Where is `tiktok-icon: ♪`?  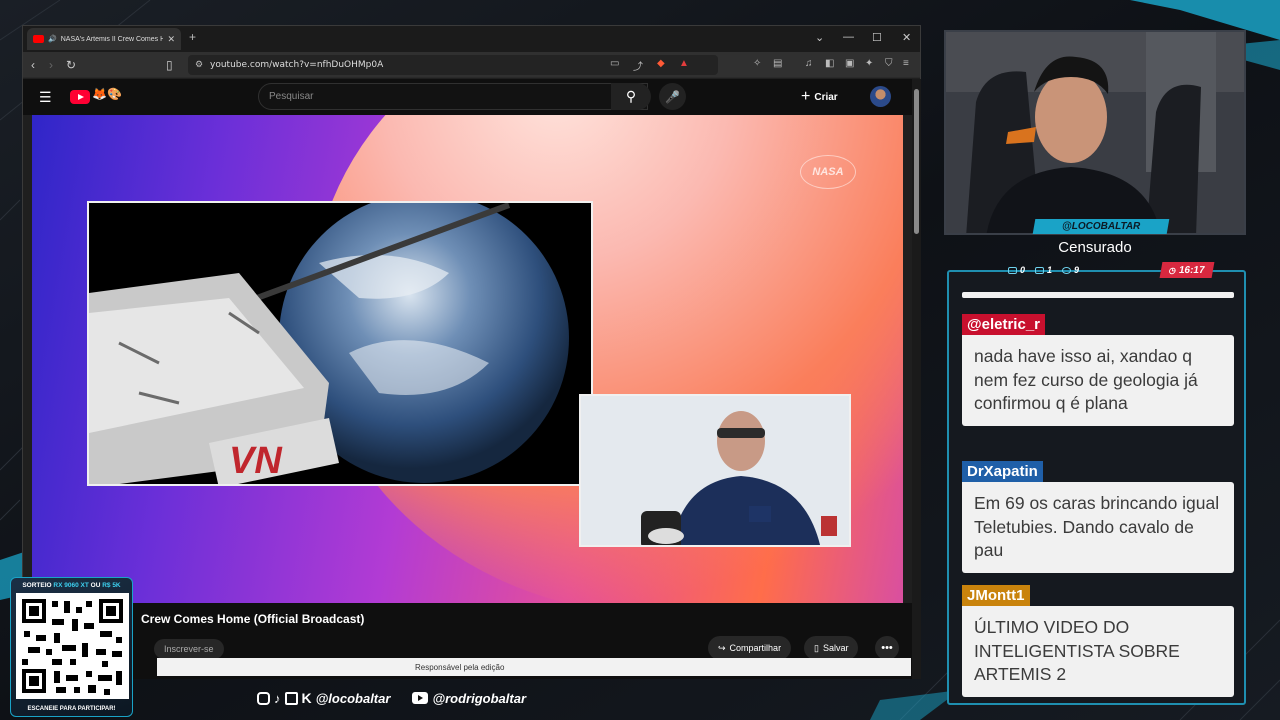
tiktok-icon: ♪ is located at coordinates (277, 698).